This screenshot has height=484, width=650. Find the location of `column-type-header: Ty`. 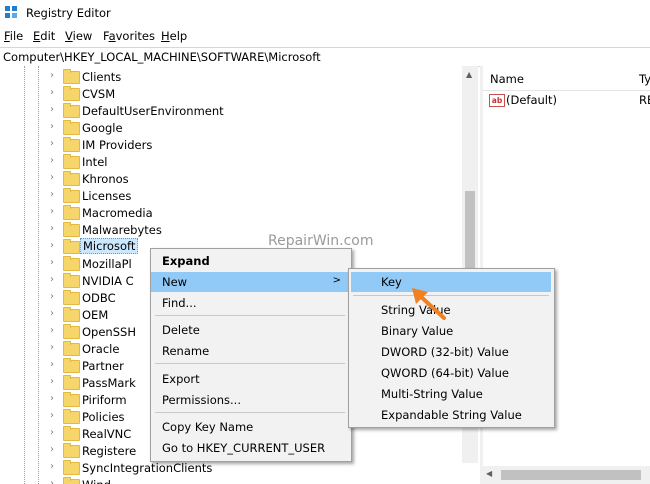

column-type-header: Ty is located at coordinates (644, 79).